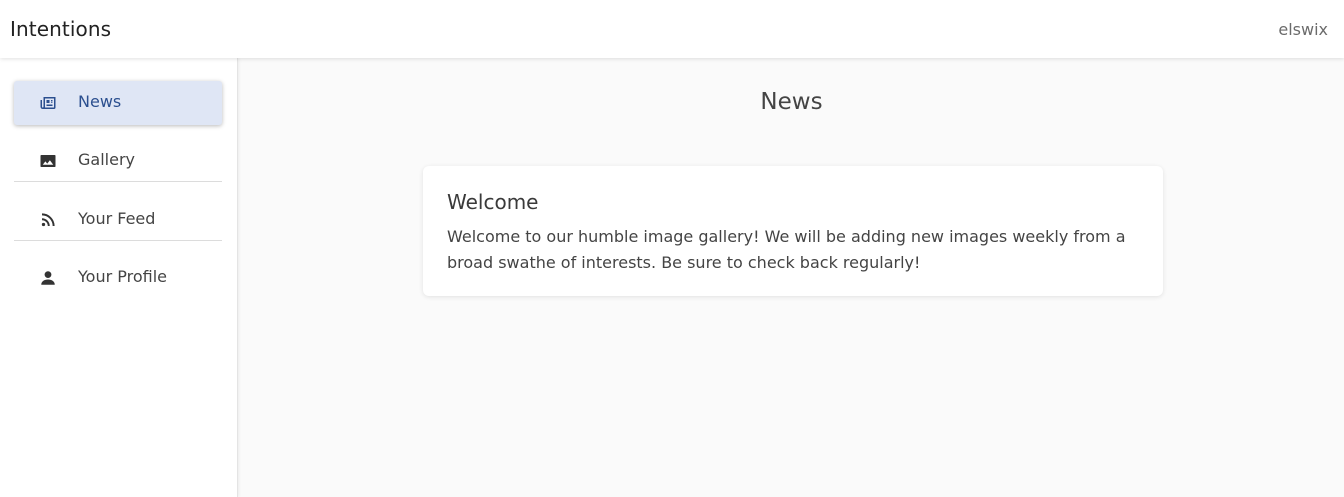  I want to click on sidebar-item-label: Gallery, so click(106, 159).